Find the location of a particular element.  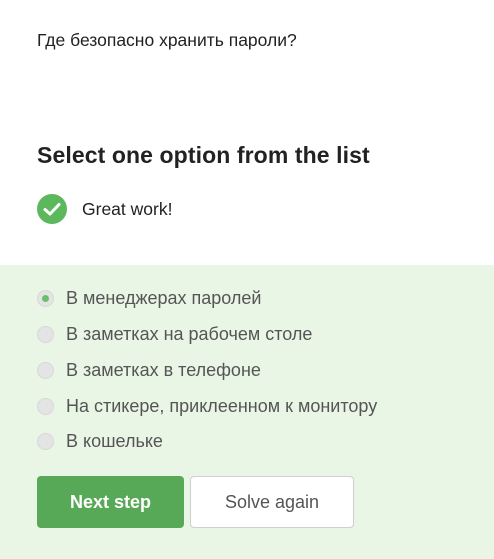

option-monitor-sticker: На стикере, приклеенном к монитору is located at coordinates (207, 406).